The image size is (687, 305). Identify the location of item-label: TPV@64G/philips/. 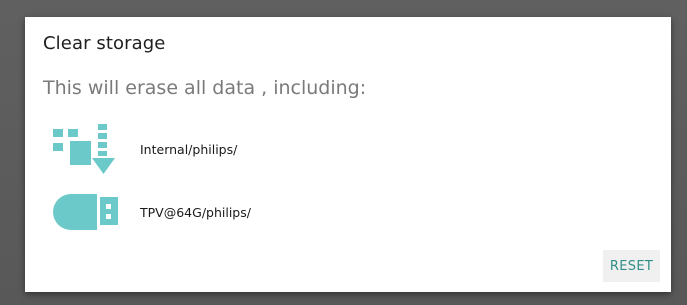
(195, 212).